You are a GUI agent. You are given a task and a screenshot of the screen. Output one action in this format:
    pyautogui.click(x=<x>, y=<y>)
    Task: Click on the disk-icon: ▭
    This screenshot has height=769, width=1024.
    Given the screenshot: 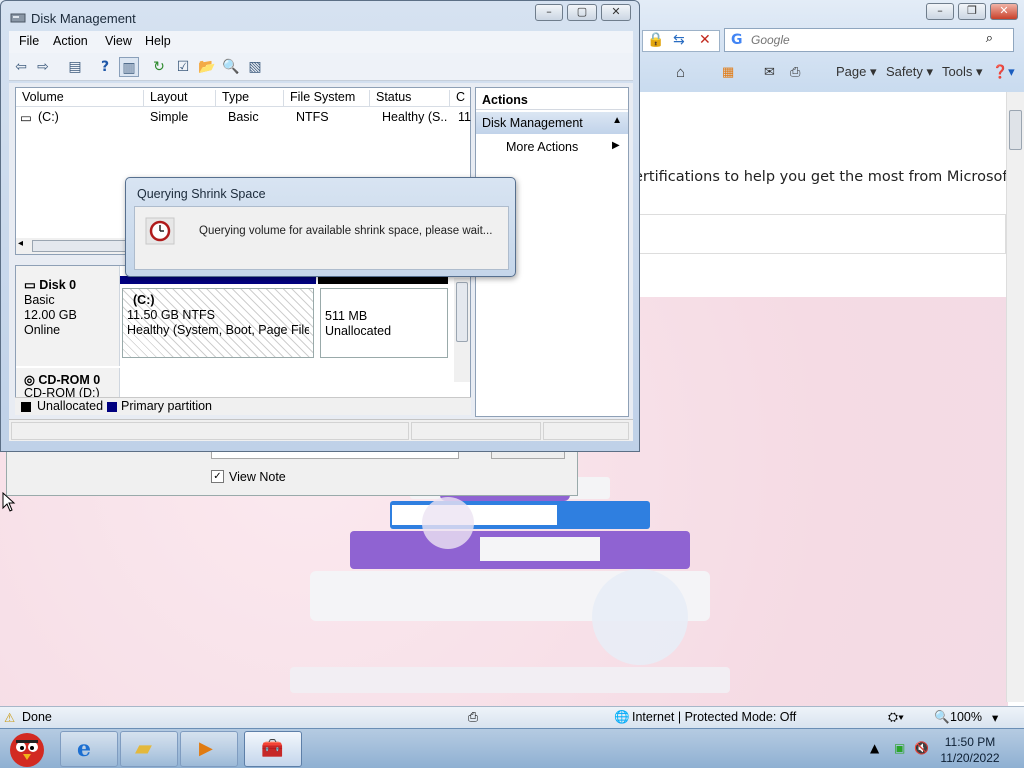 What is the action you would take?
    pyautogui.click(x=30, y=285)
    